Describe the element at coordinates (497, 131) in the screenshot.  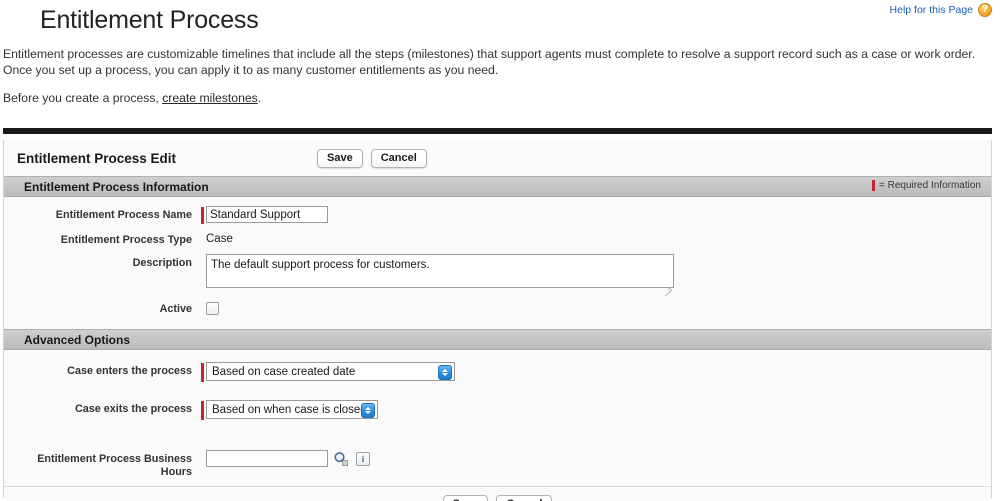
I see `section-divider-rule` at that location.